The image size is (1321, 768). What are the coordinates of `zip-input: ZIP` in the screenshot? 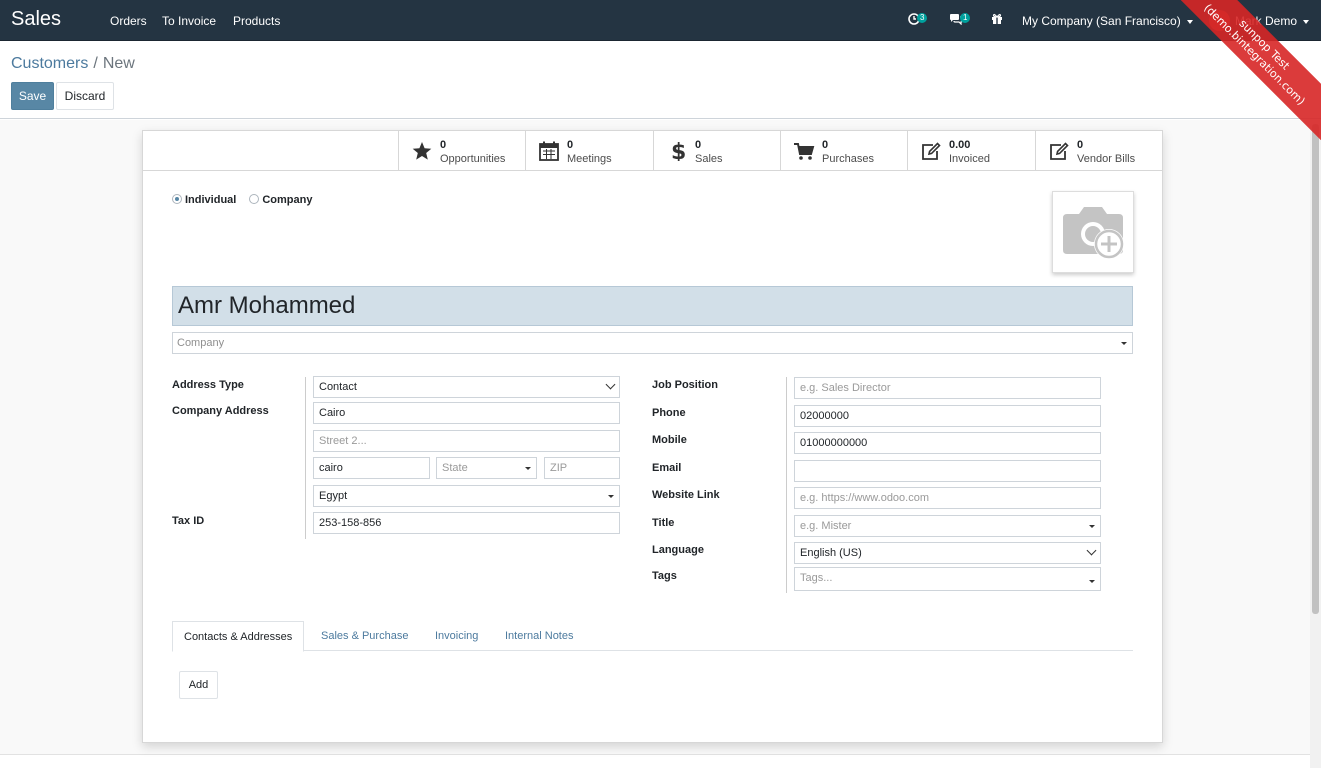 It's located at (582, 468).